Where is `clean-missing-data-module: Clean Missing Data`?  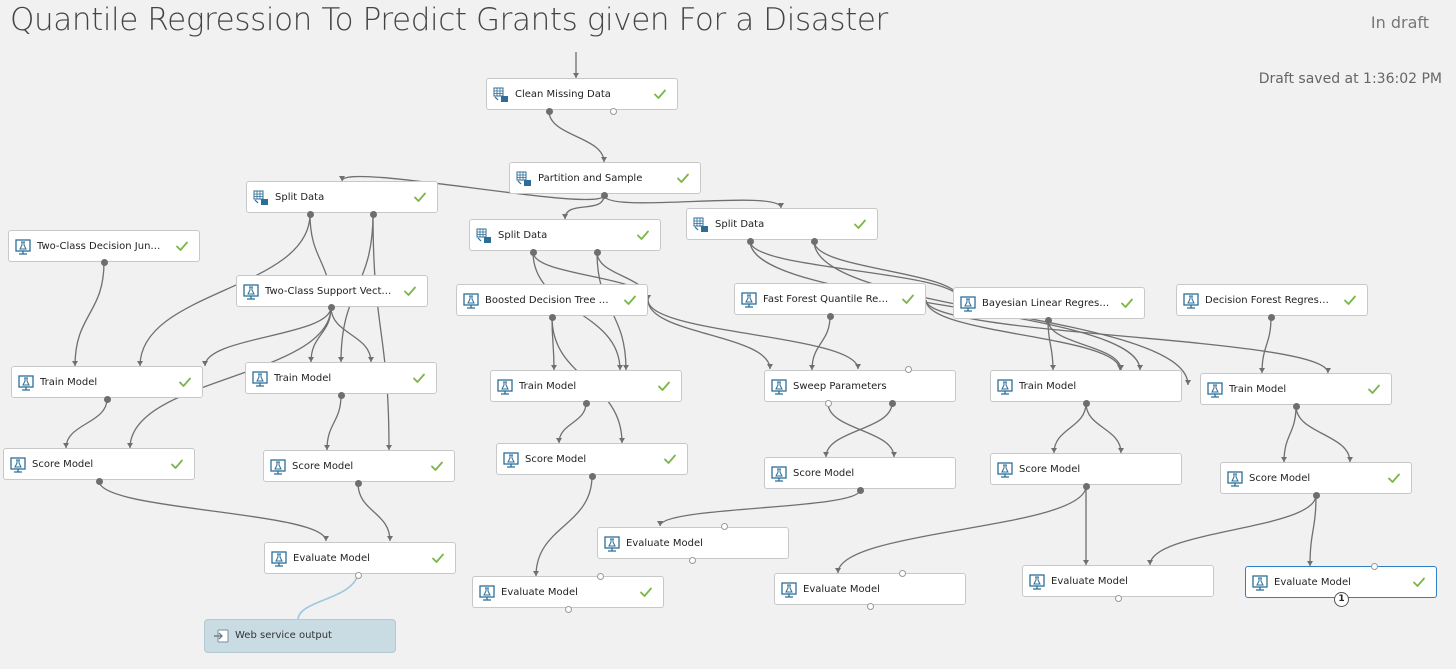 clean-missing-data-module: Clean Missing Data is located at coordinates (582, 94).